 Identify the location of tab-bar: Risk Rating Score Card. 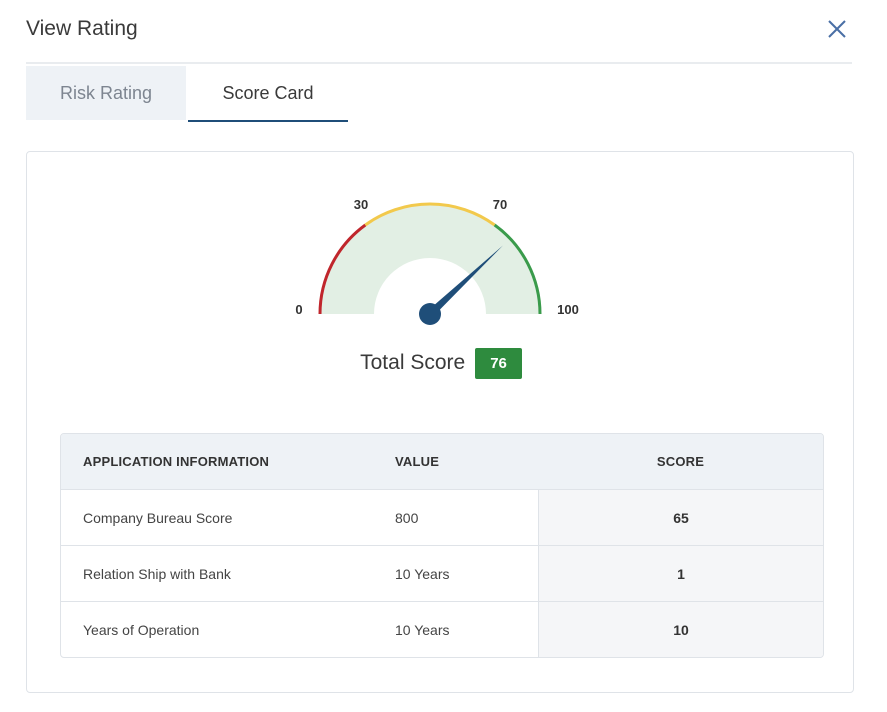
(439, 94).